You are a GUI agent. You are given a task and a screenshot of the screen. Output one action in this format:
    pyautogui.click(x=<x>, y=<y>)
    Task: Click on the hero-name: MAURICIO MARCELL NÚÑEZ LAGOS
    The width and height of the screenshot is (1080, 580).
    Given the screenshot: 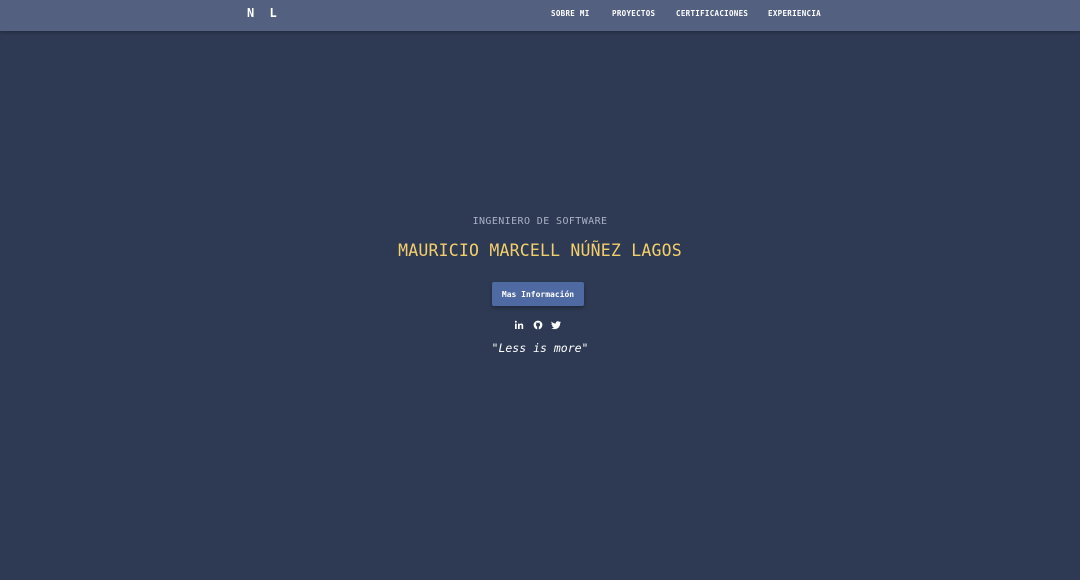 What is the action you would take?
    pyautogui.click(x=540, y=250)
    